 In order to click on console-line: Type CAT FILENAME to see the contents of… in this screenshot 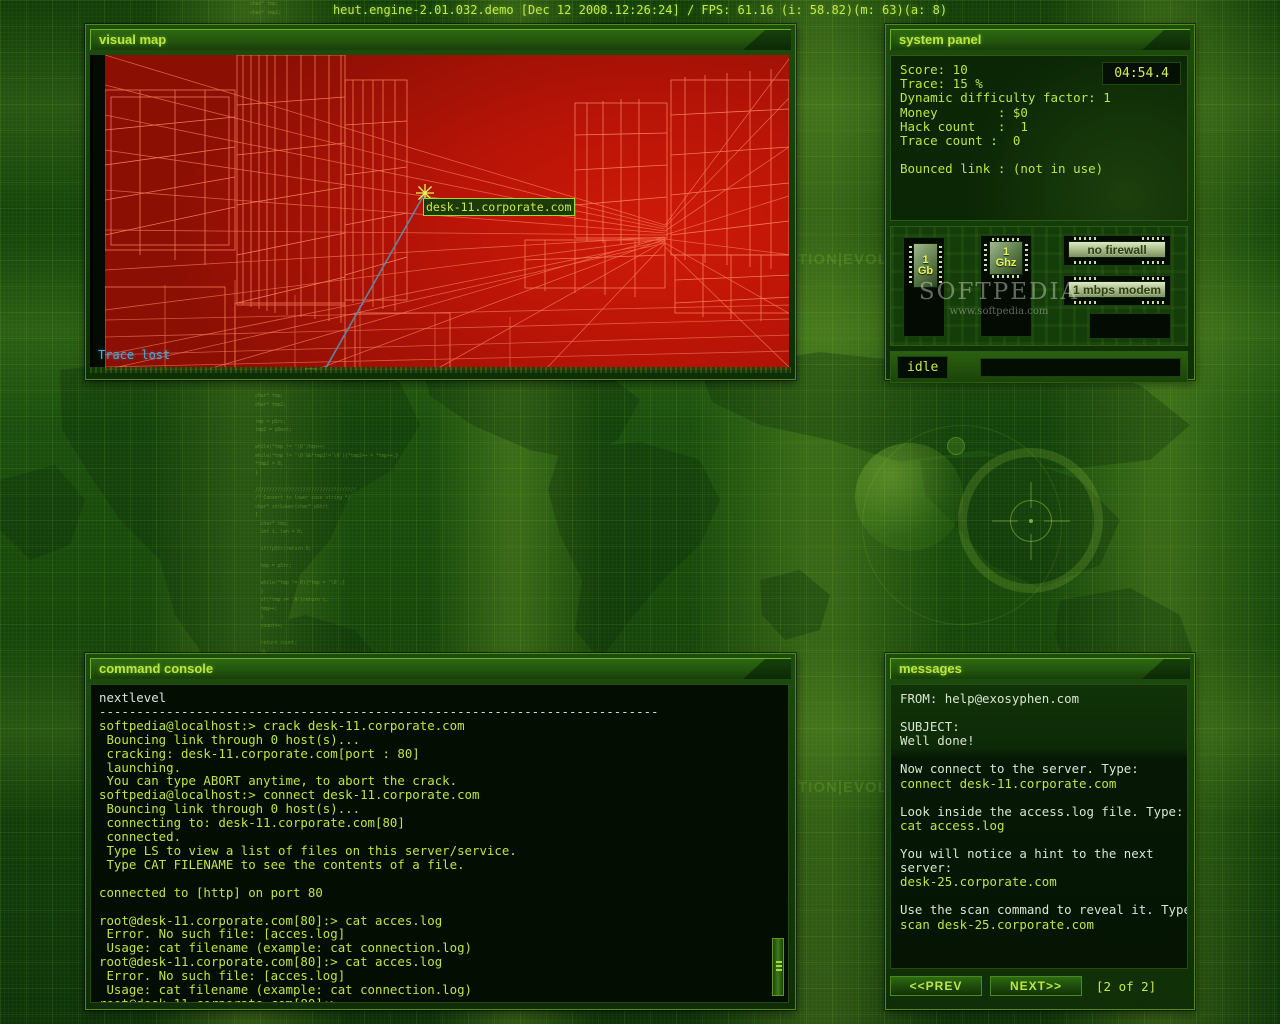, I will do `click(282, 864)`.